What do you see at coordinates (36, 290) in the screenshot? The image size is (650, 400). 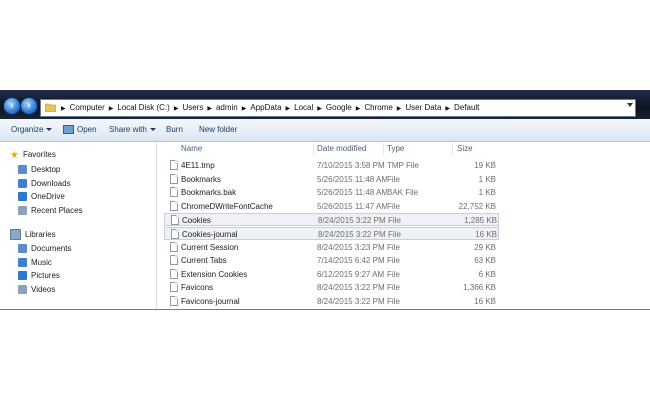 I see `sidebar-item: Videos` at bounding box center [36, 290].